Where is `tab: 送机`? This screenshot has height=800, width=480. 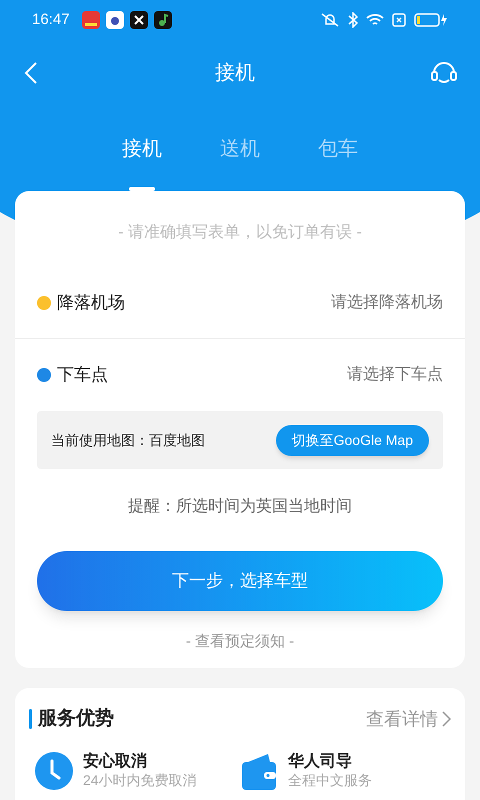 tab: 送机 is located at coordinates (240, 155).